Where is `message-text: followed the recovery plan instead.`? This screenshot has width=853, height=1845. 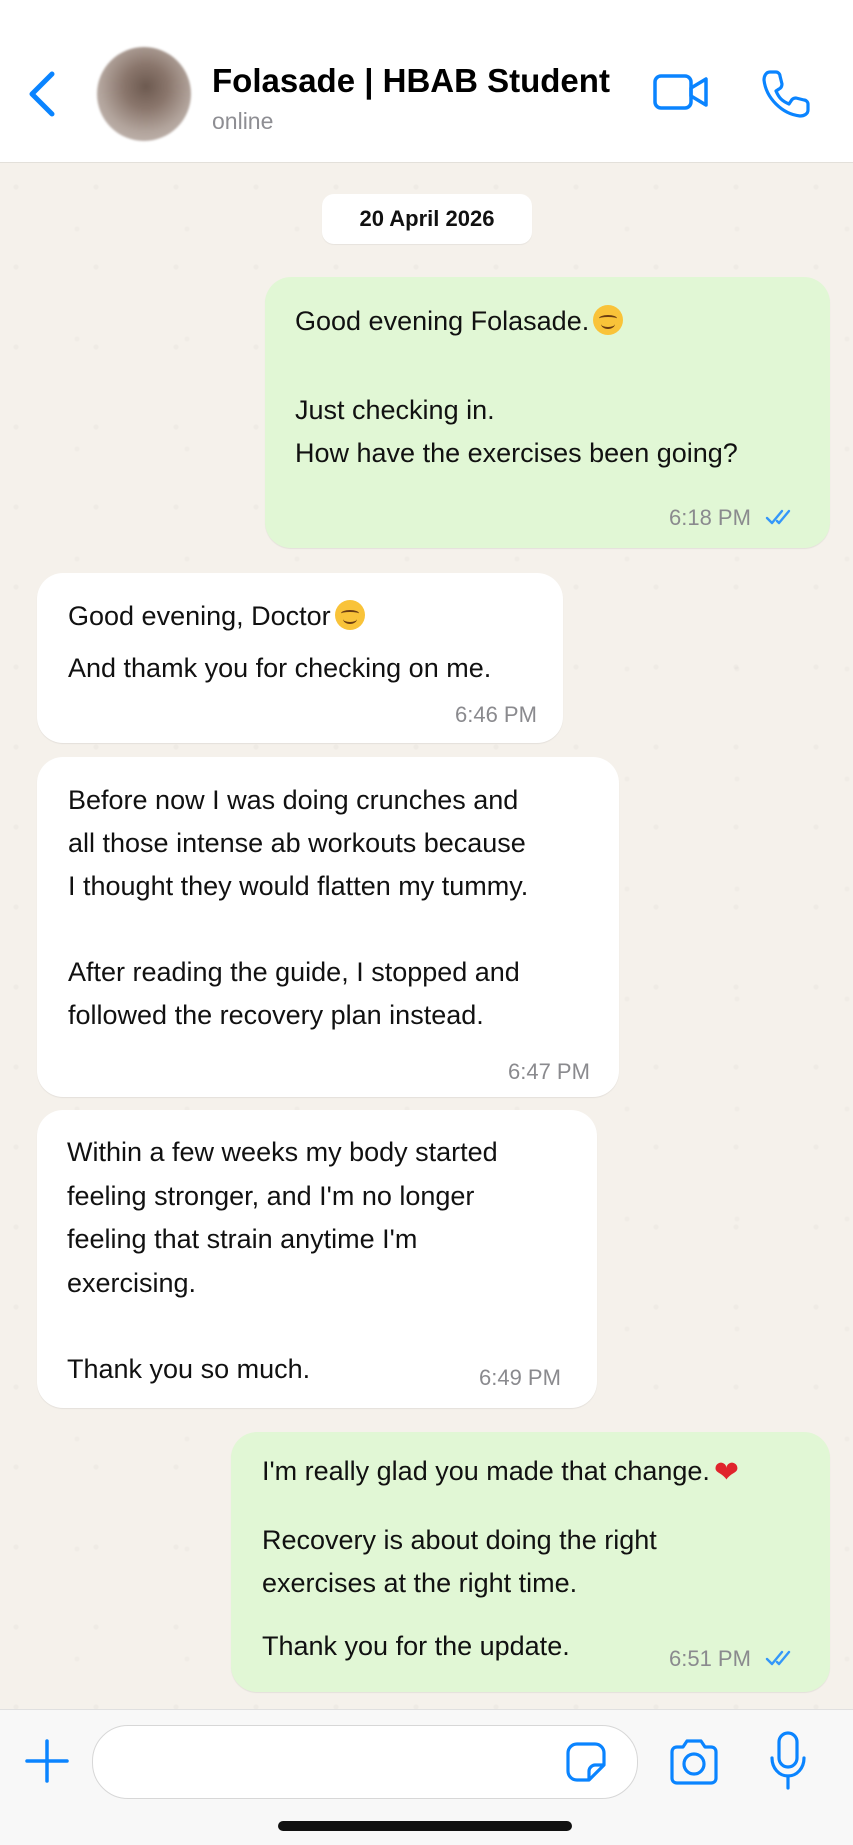 message-text: followed the recovery plan instead. is located at coordinates (276, 1015).